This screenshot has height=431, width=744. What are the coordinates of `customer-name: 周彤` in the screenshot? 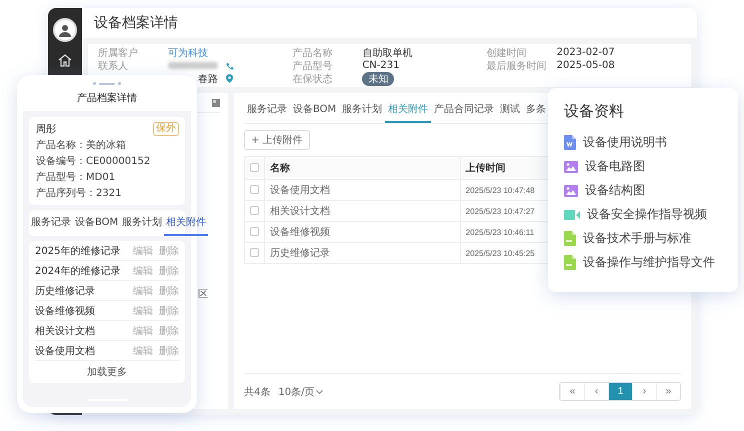 It's located at (46, 129).